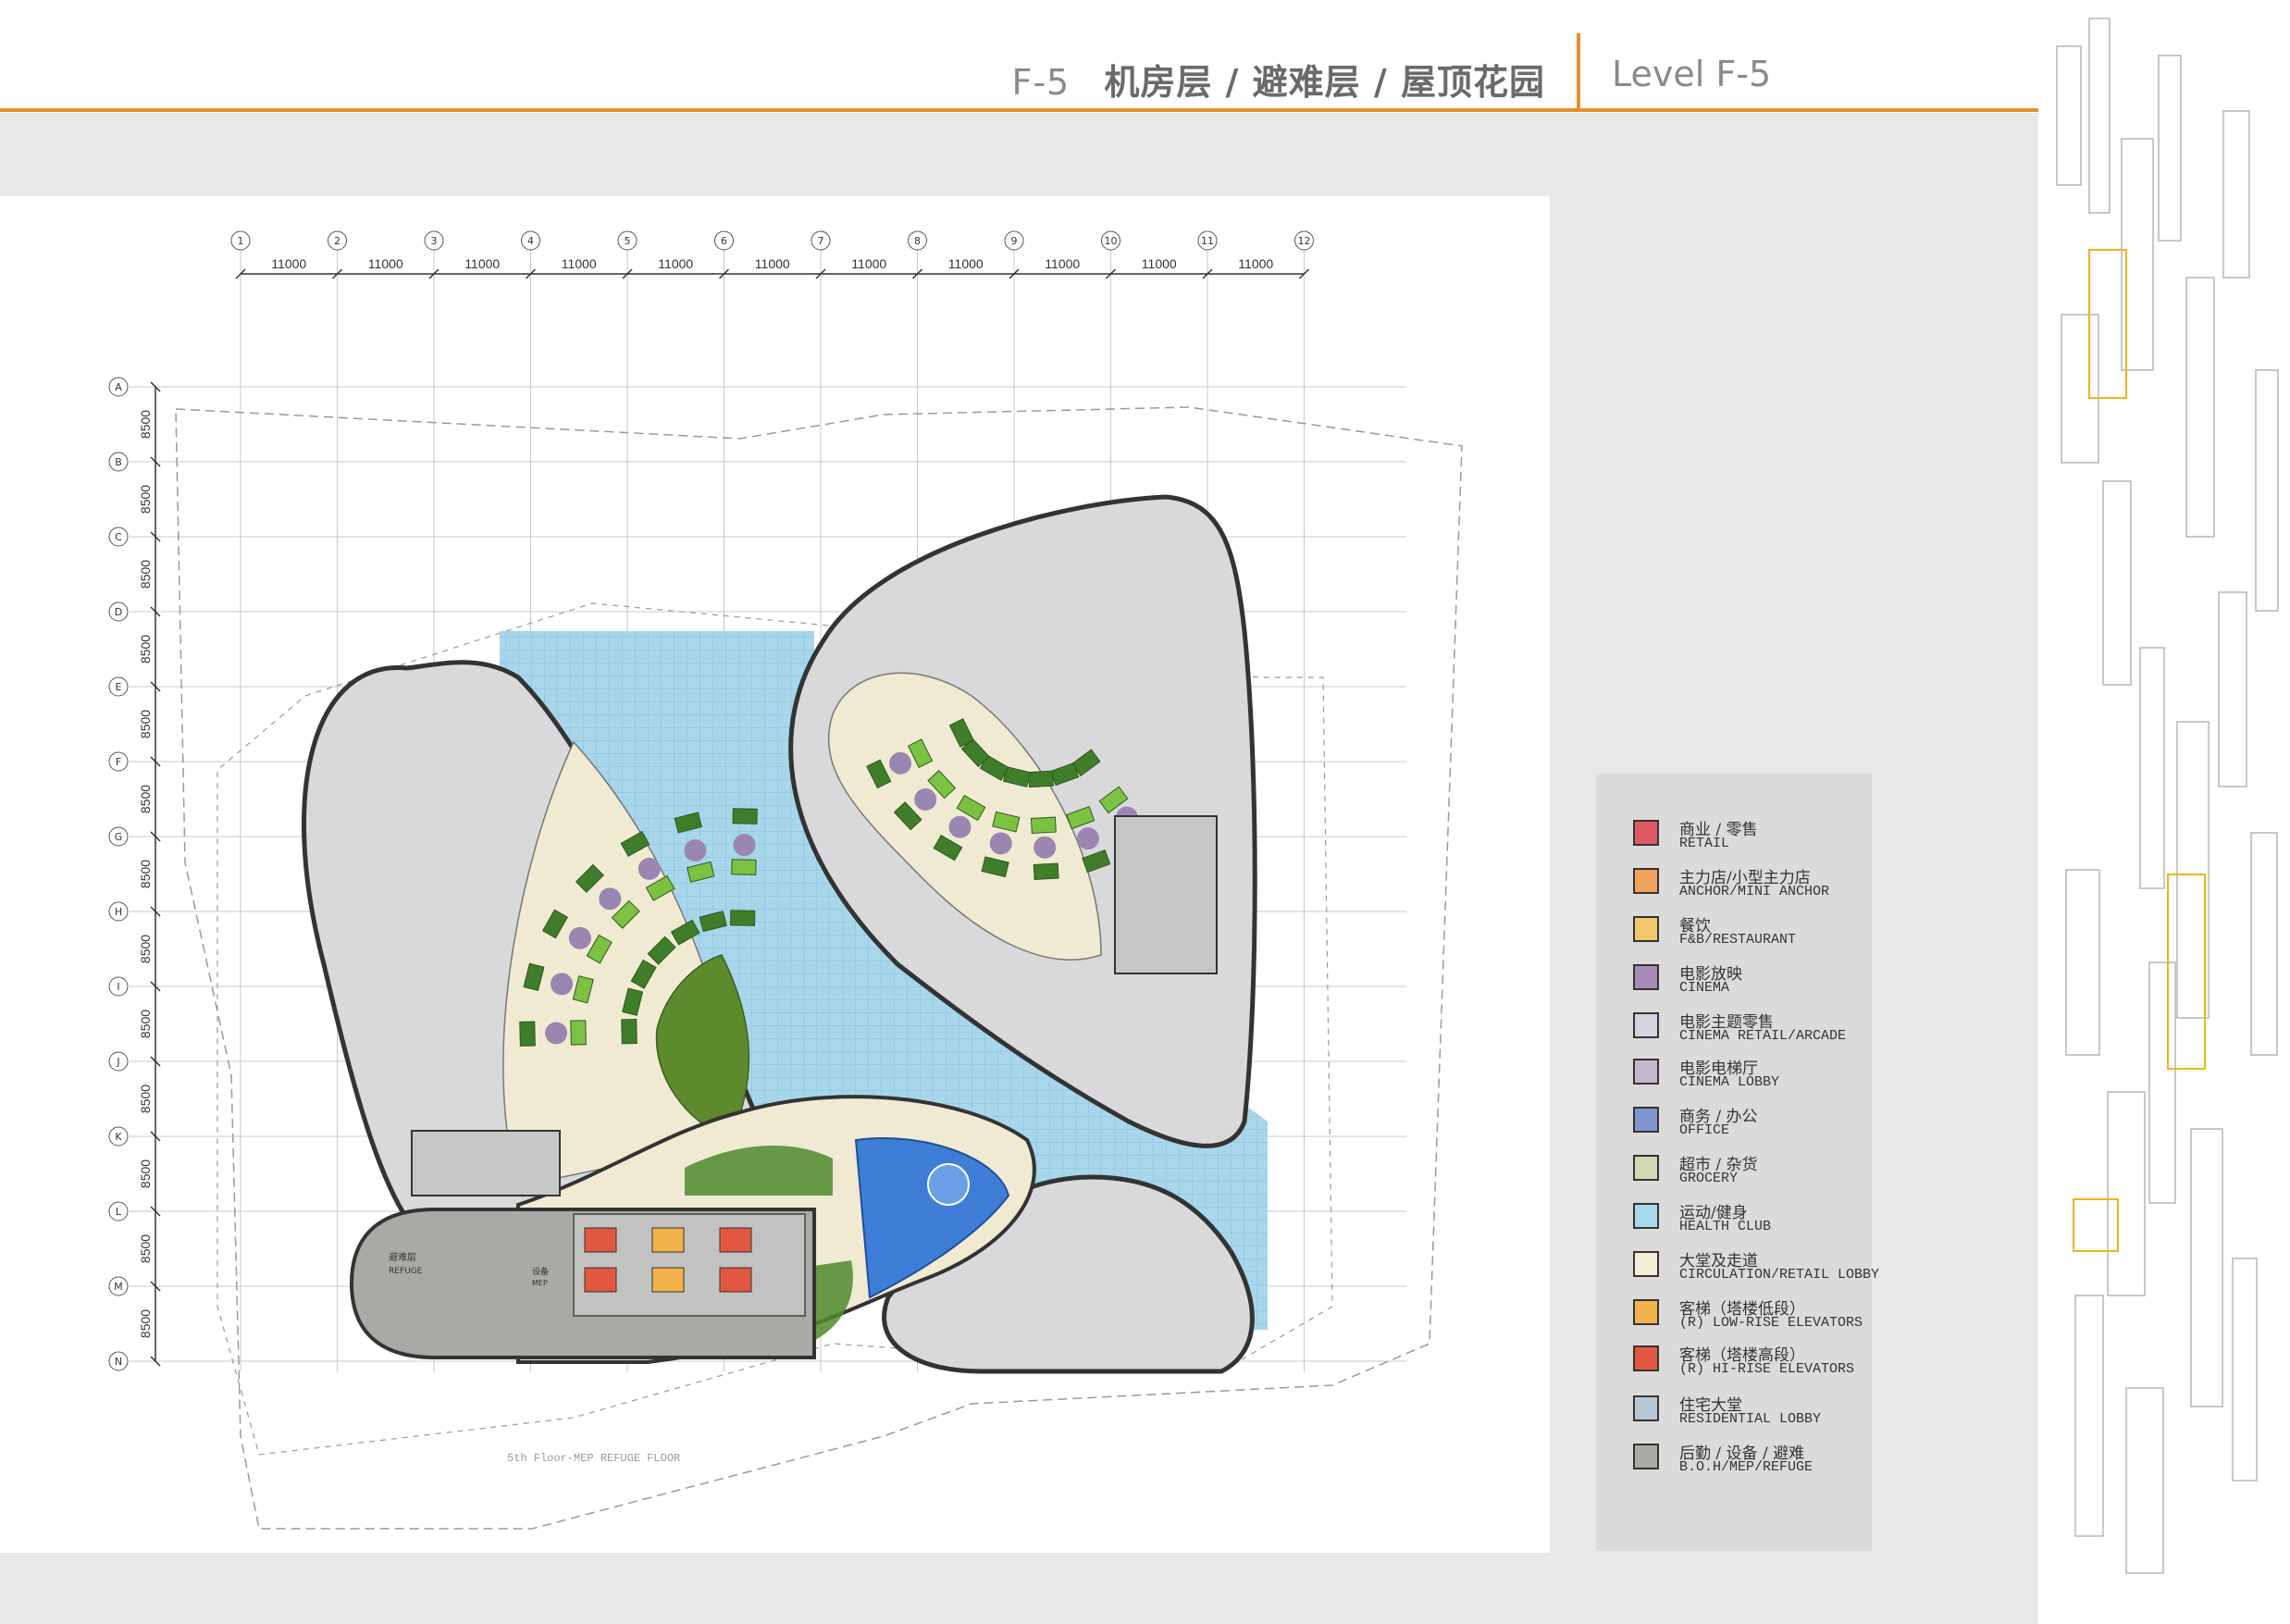 The width and height of the screenshot is (2290, 1624). I want to click on grid-row-label: G, so click(119, 837).